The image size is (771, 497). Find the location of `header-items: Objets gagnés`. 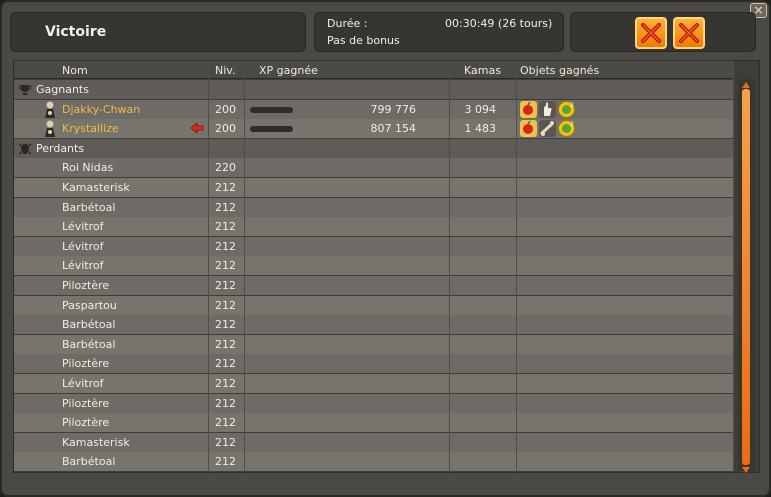

header-items: Objets gagnés is located at coordinates (560, 70).